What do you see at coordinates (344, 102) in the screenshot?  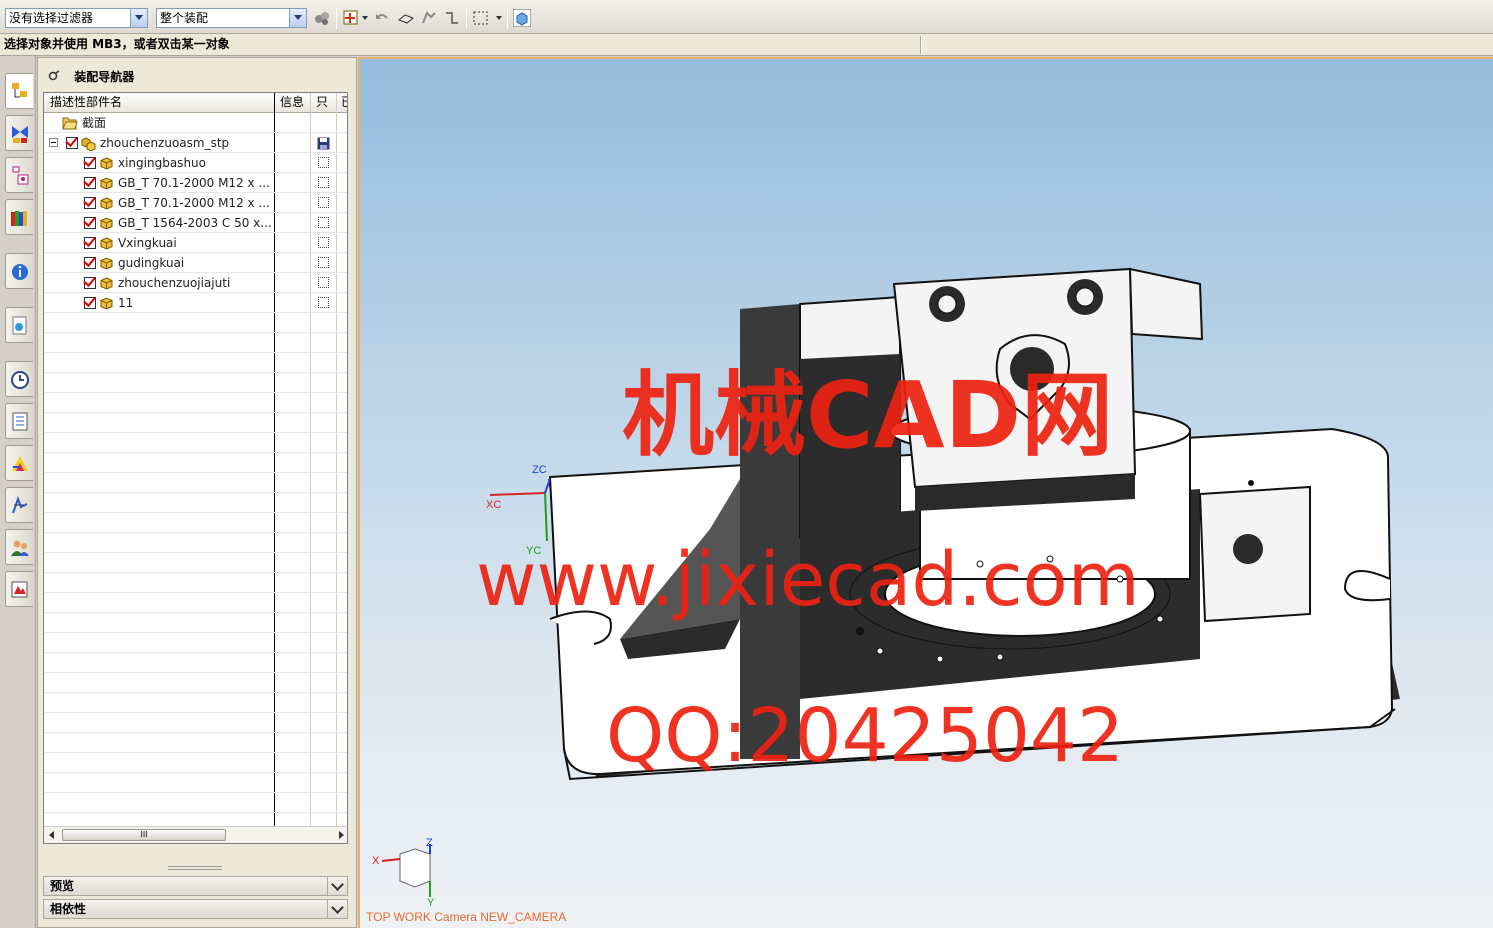 I see `column-header-extra: 已` at bounding box center [344, 102].